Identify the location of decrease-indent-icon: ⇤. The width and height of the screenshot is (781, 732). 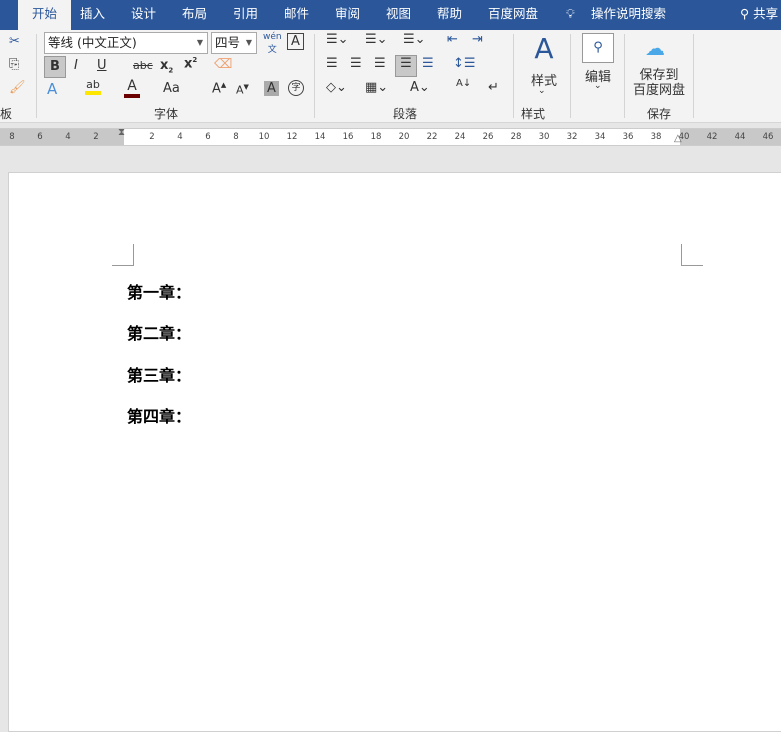
(452, 39).